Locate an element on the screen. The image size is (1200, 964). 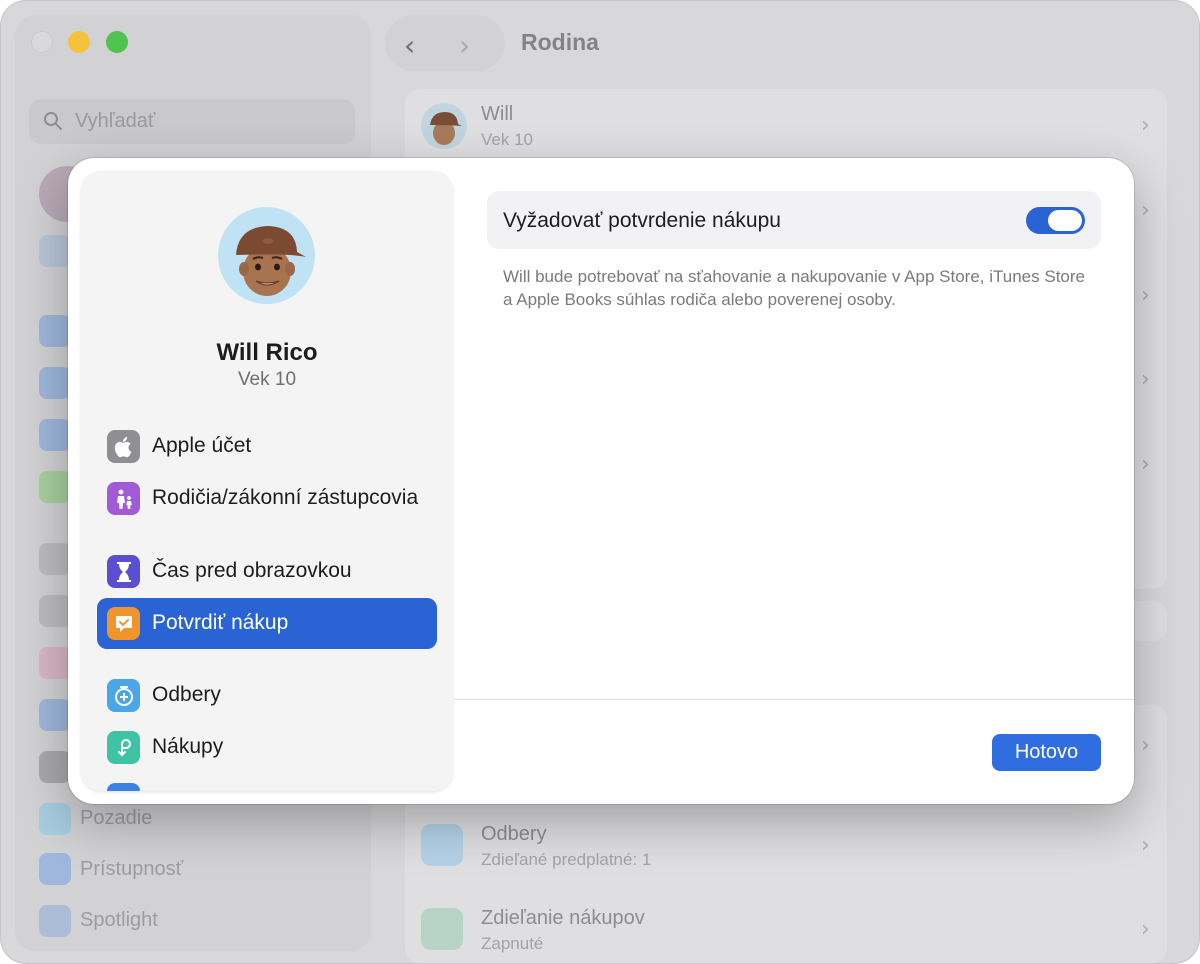
control-center-icon is located at coordinates (55, 663).